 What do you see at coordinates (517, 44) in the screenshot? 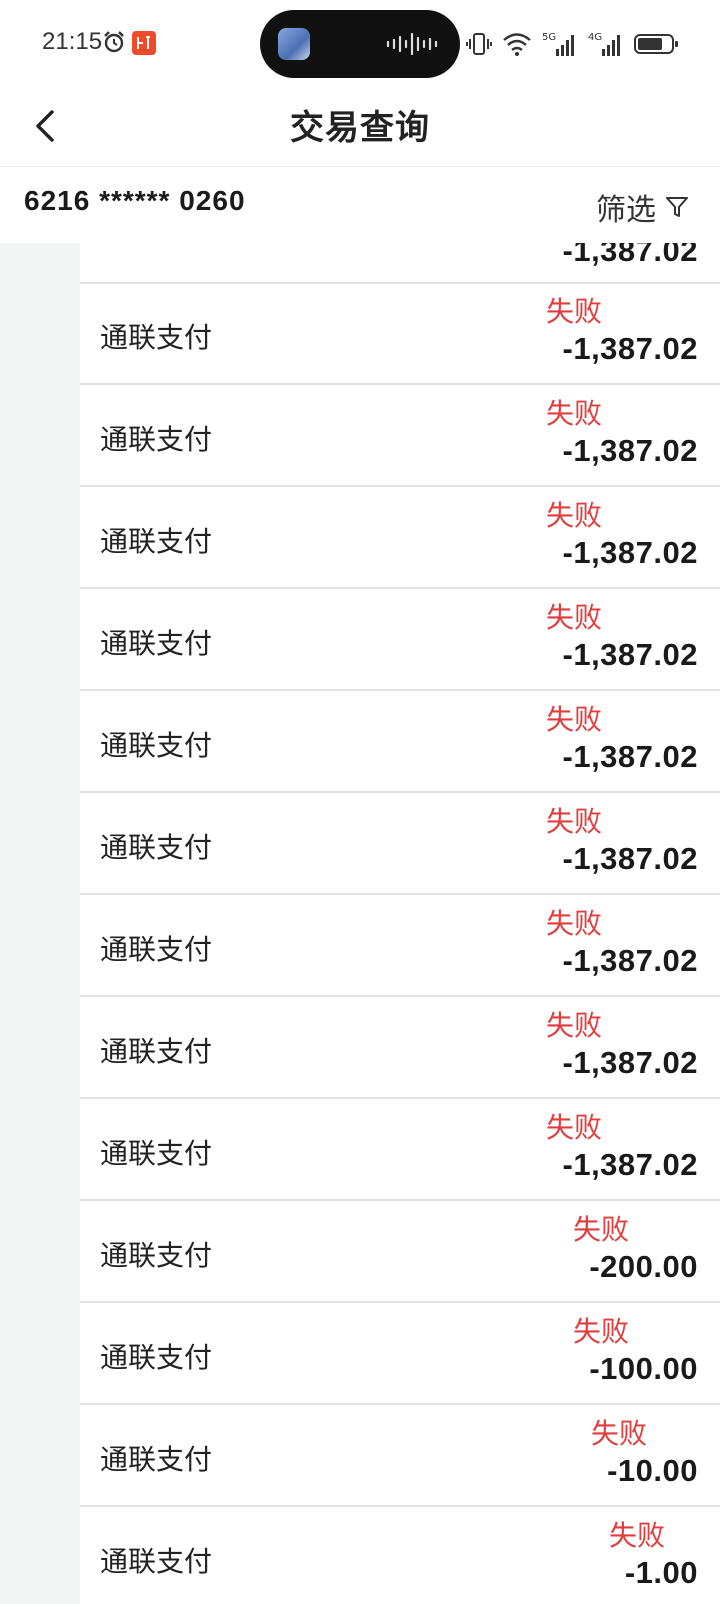
I see `wifi-icon` at bounding box center [517, 44].